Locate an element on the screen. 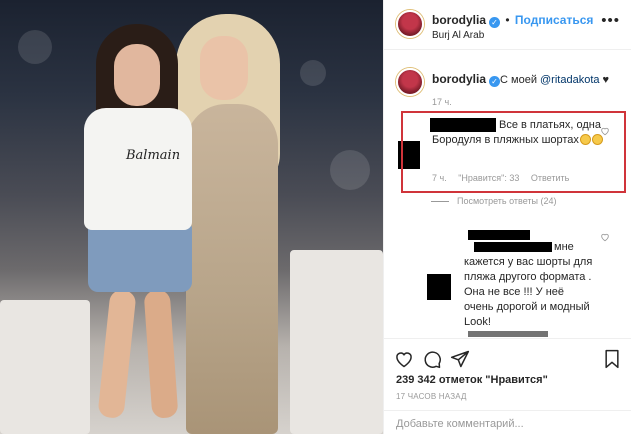  add-comment-input is located at coordinates (506, 424).